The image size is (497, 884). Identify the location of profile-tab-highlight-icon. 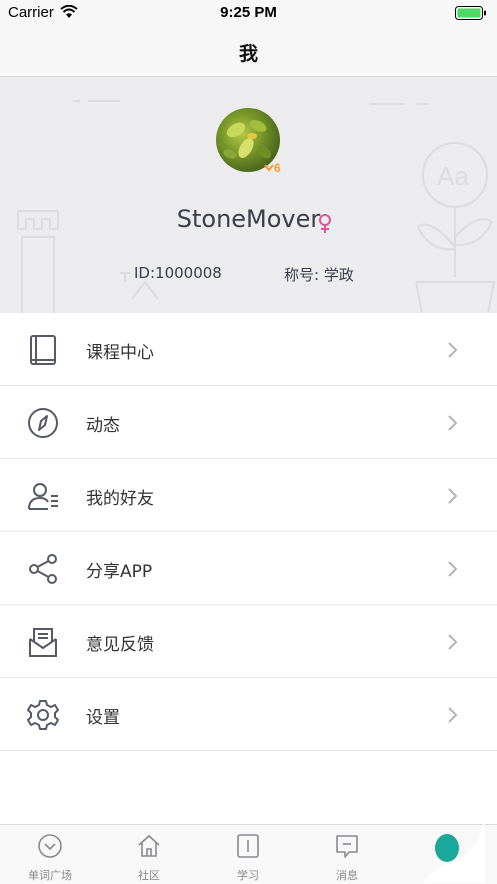
(454, 845).